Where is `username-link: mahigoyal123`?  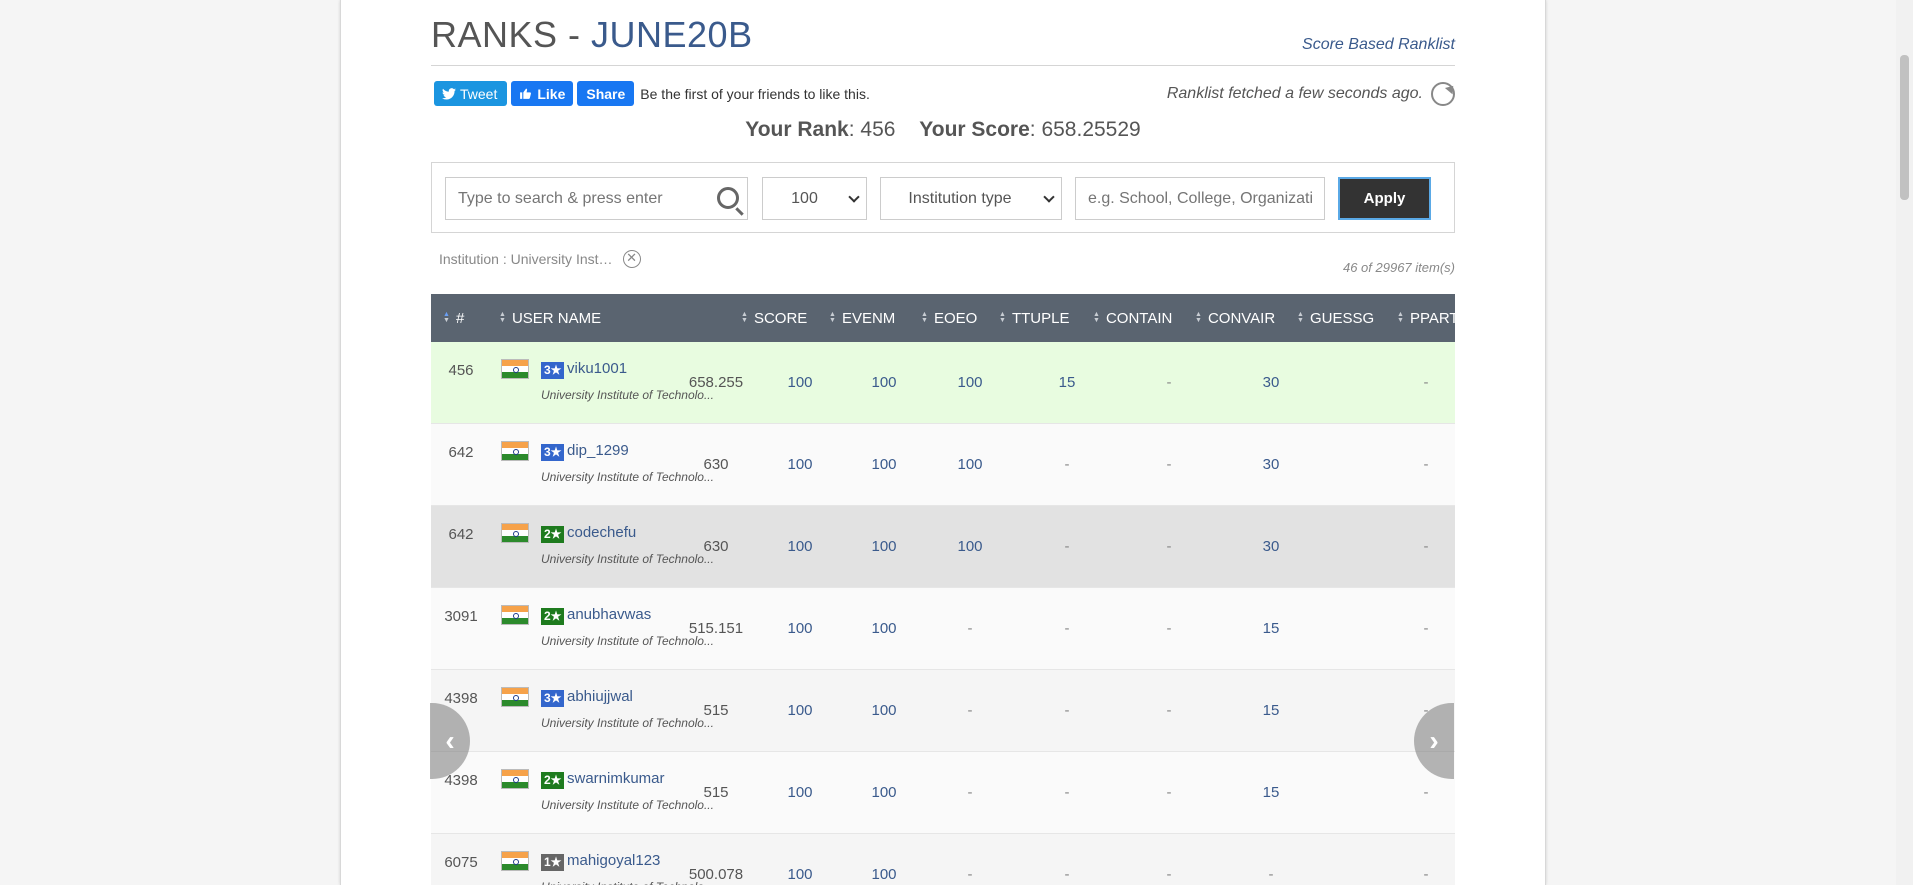 username-link: mahigoyal123 is located at coordinates (613, 860).